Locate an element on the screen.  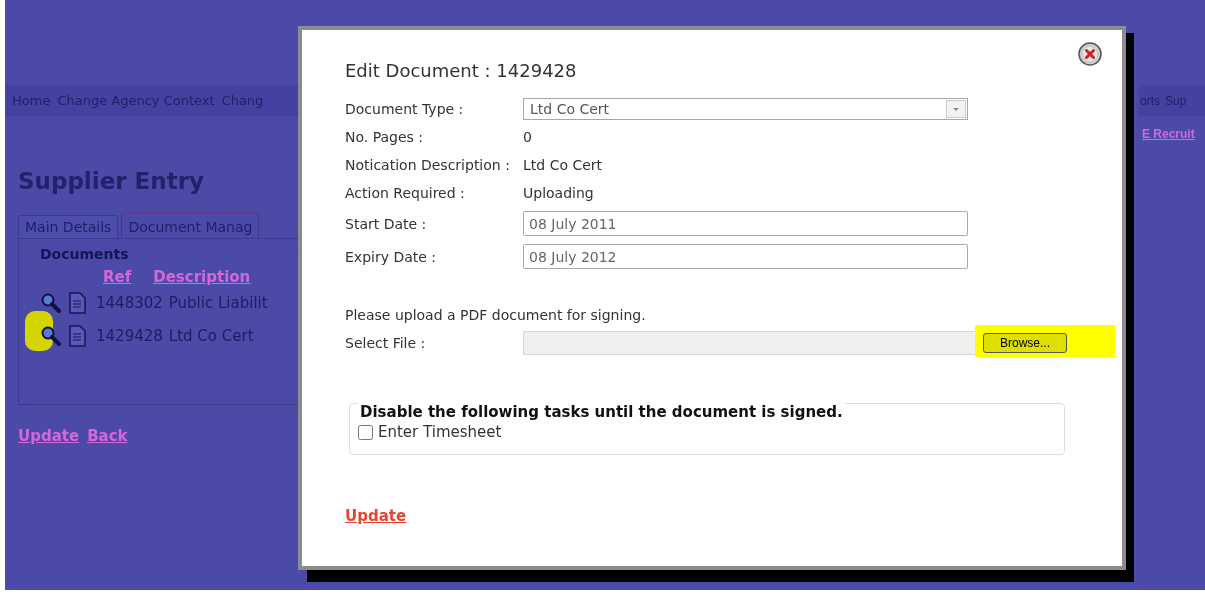
header-link: E Recruit is located at coordinates (1172, 134).